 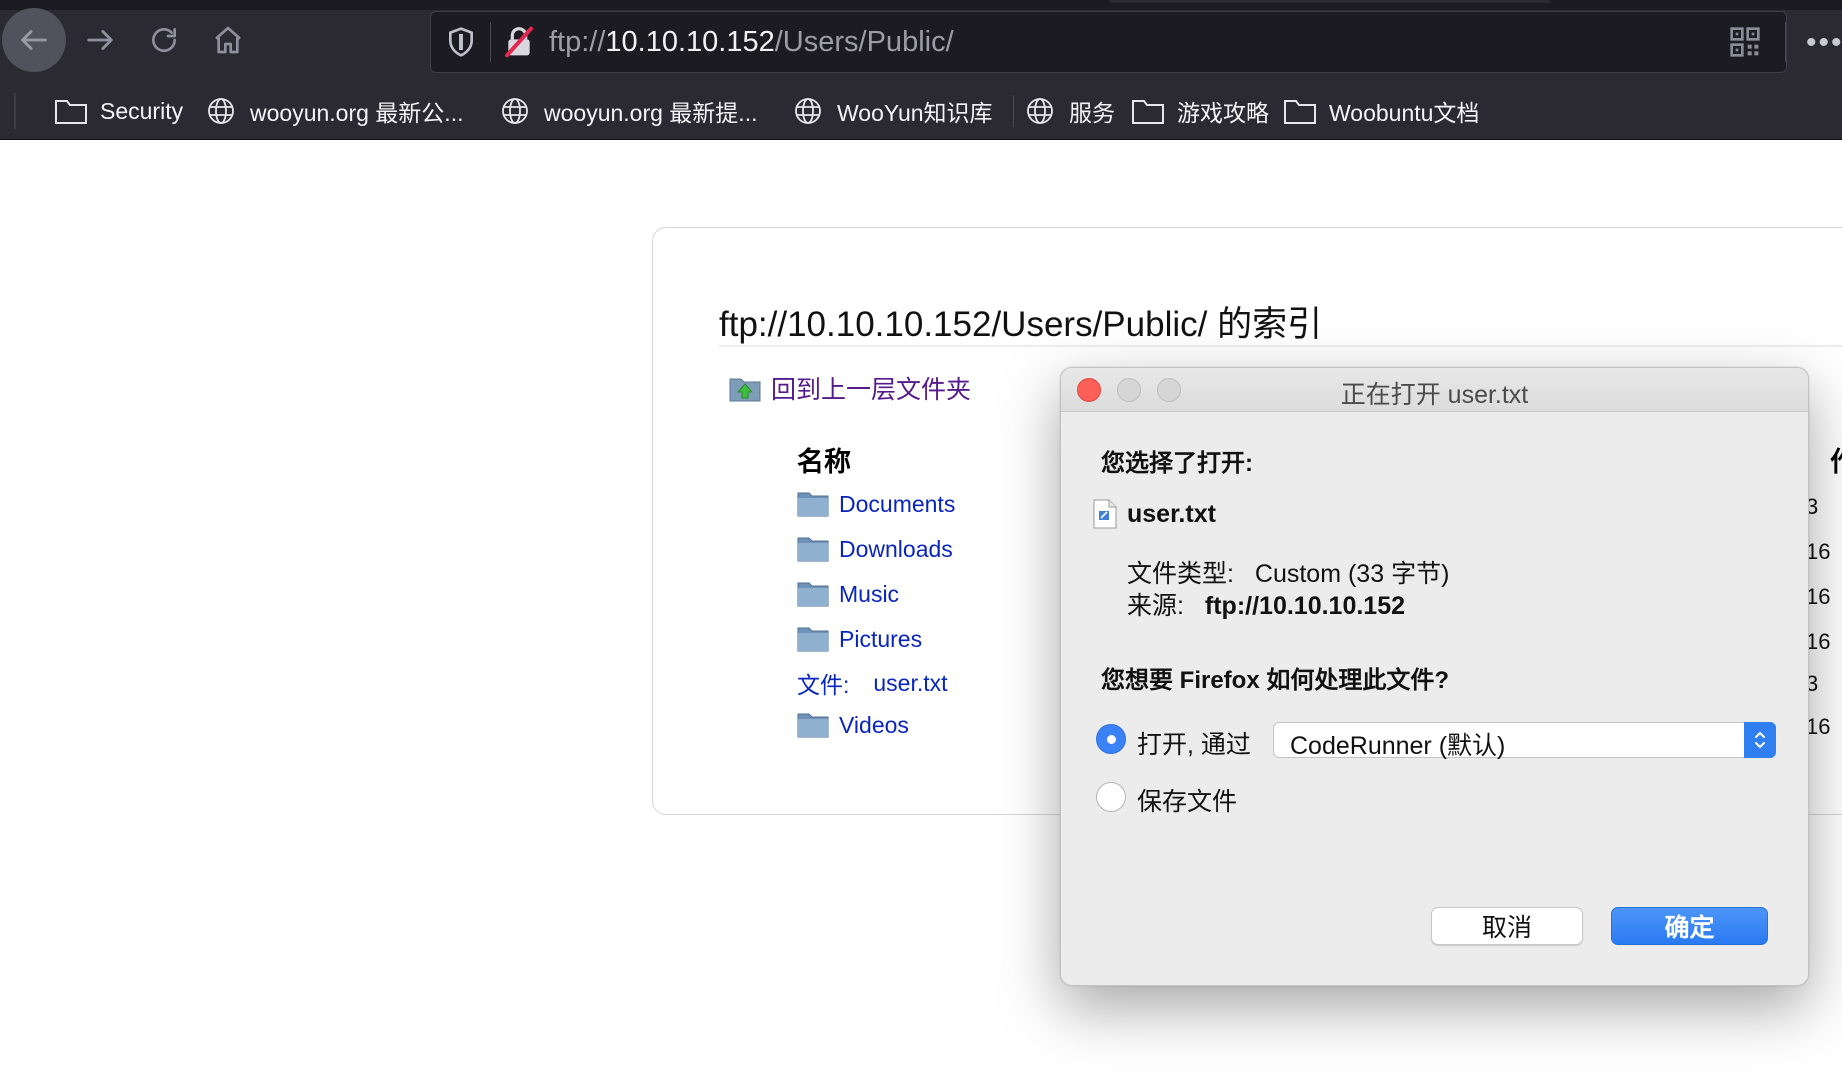 I want to click on entry-name: Downloads, so click(x=896, y=549).